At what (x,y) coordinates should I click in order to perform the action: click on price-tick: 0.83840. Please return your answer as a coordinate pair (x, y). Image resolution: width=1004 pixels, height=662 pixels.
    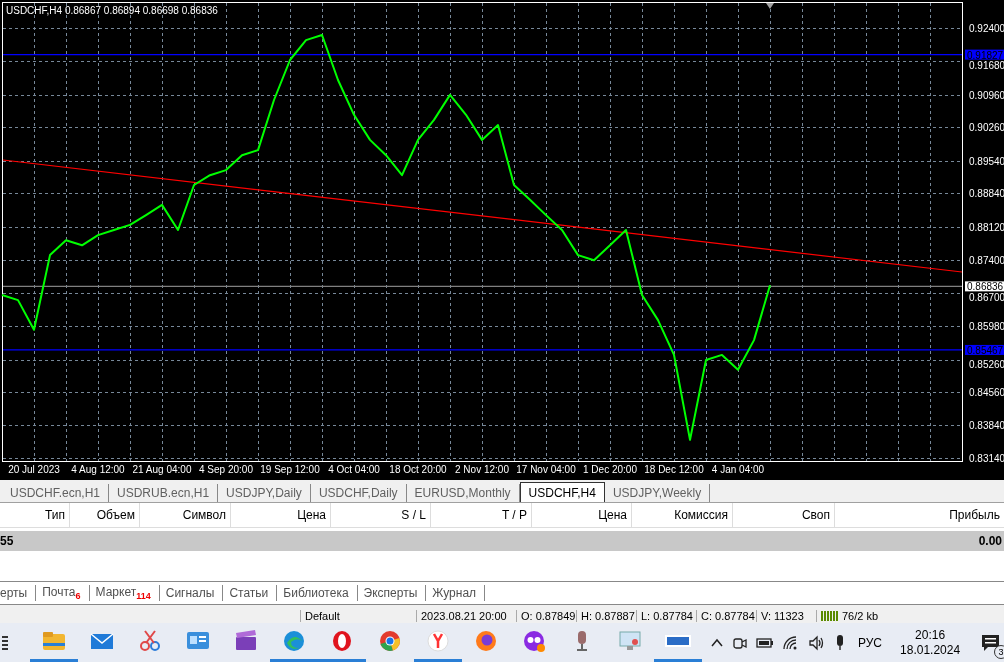
    Looking at the image, I should click on (986, 426).